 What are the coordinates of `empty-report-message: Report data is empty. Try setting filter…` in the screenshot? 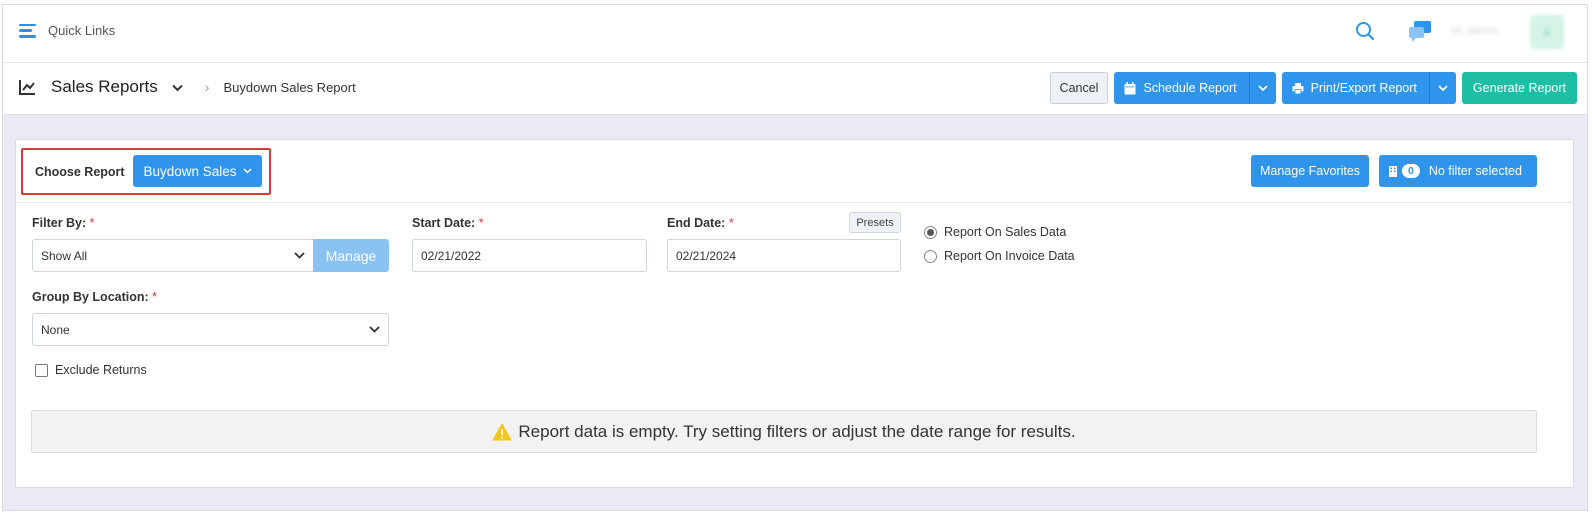 It's located at (797, 431).